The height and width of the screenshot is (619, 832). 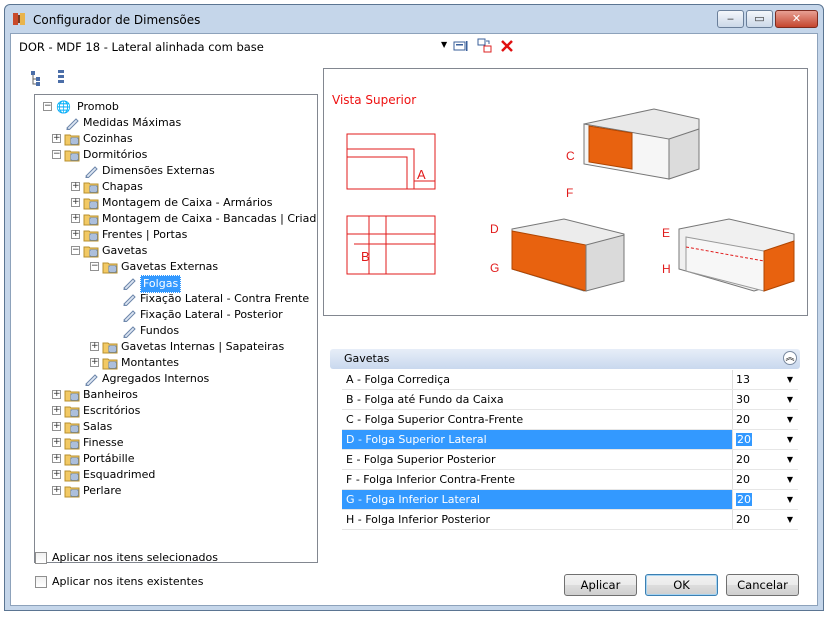 I want to click on tree-item-label: Gavetas Externas, so click(x=170, y=266).